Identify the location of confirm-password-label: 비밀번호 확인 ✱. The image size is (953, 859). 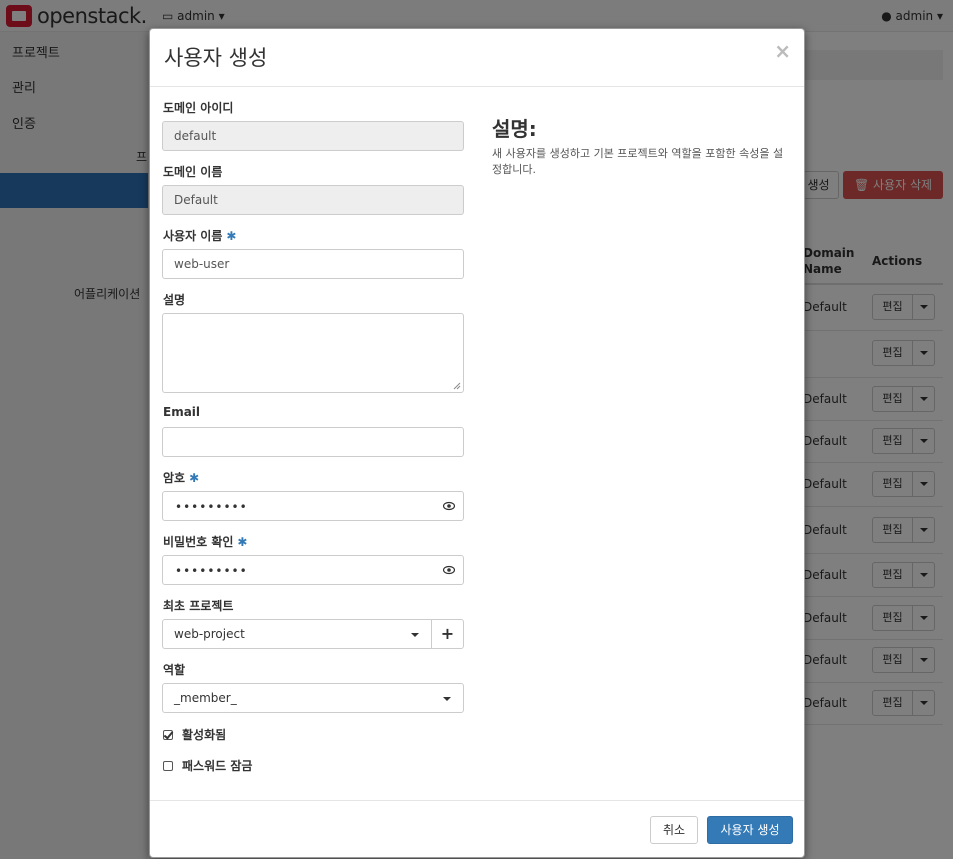
(205, 541).